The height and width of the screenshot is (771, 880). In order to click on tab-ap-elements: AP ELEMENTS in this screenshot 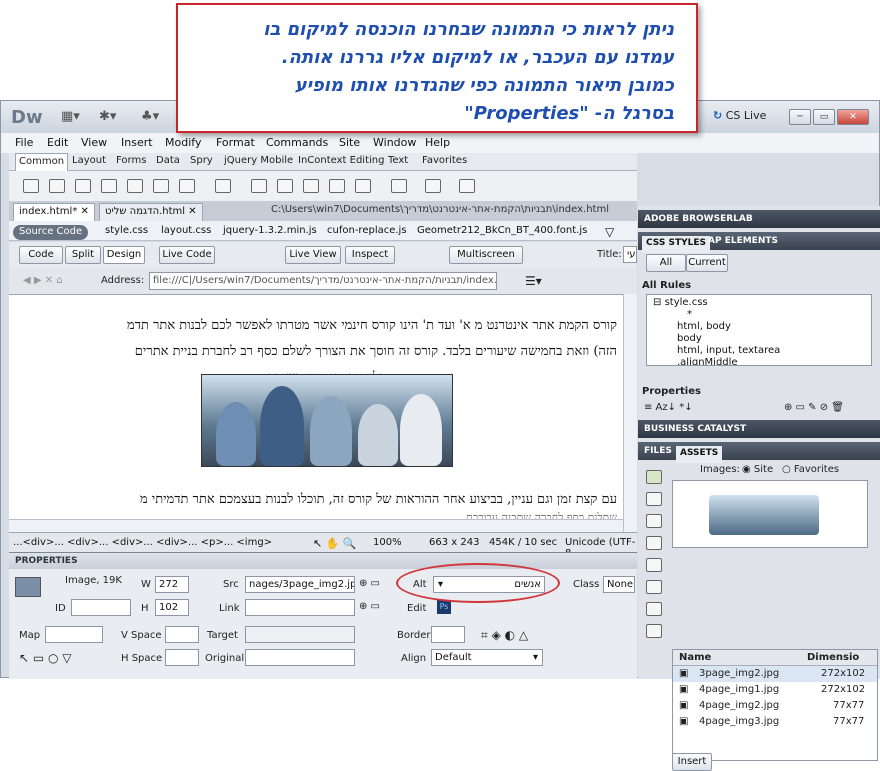, I will do `click(743, 241)`.